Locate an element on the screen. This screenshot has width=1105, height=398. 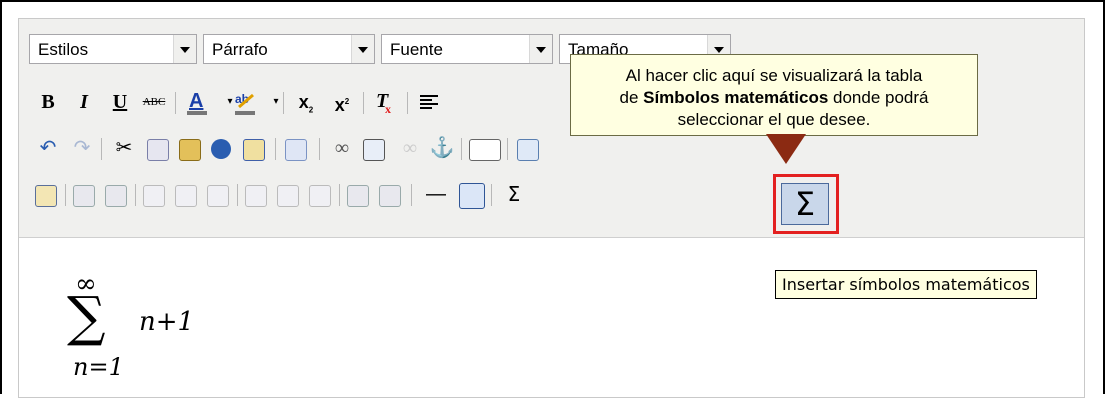
paste-text-icon is located at coordinates (221, 149).